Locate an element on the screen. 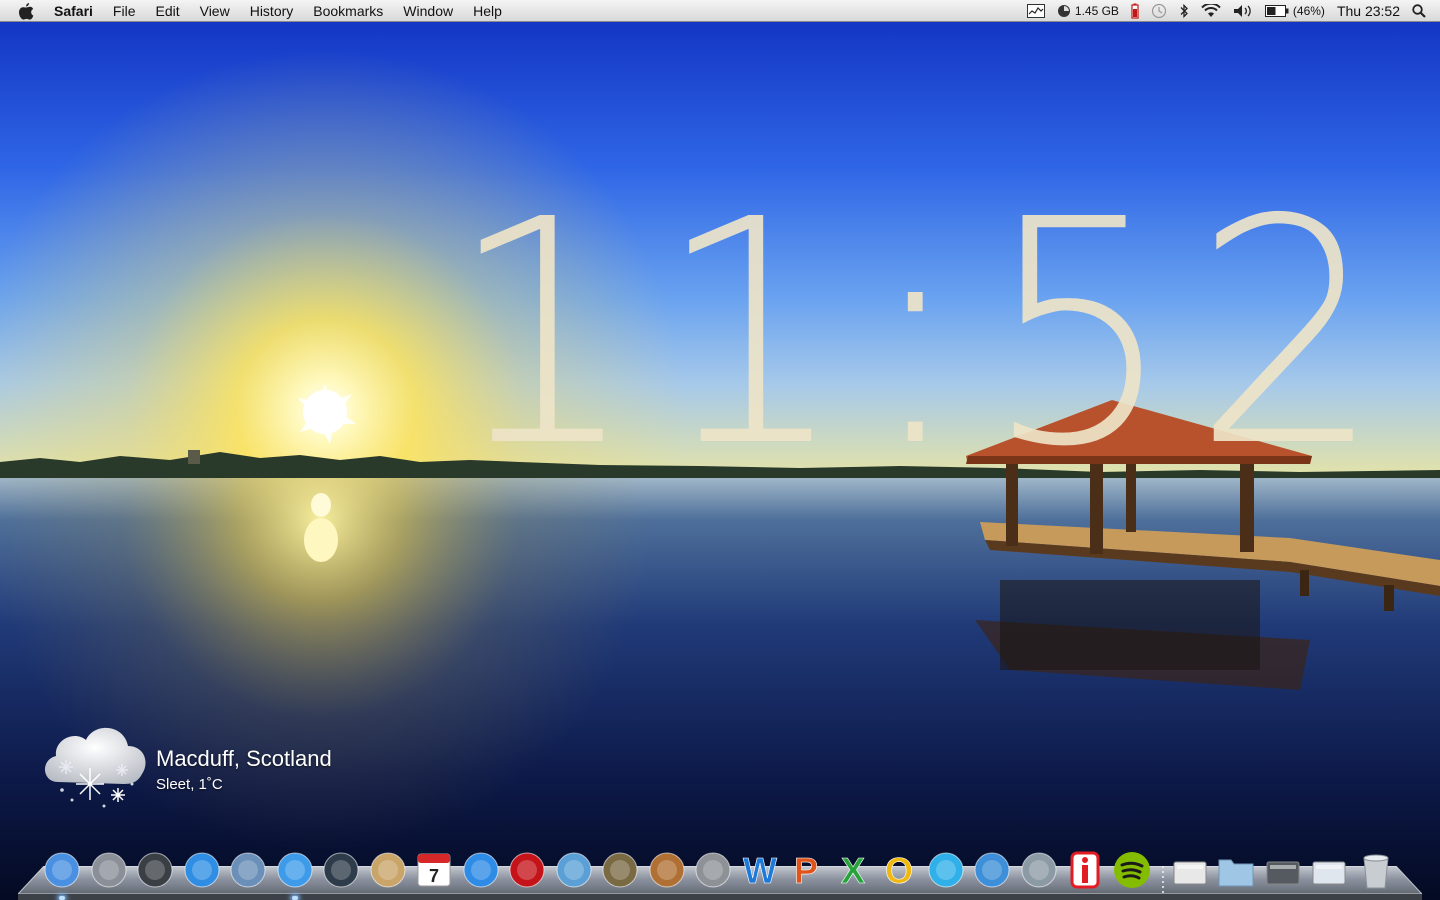 The height and width of the screenshot is (900, 1440). dock-garageband-icon is located at coordinates (667, 868).